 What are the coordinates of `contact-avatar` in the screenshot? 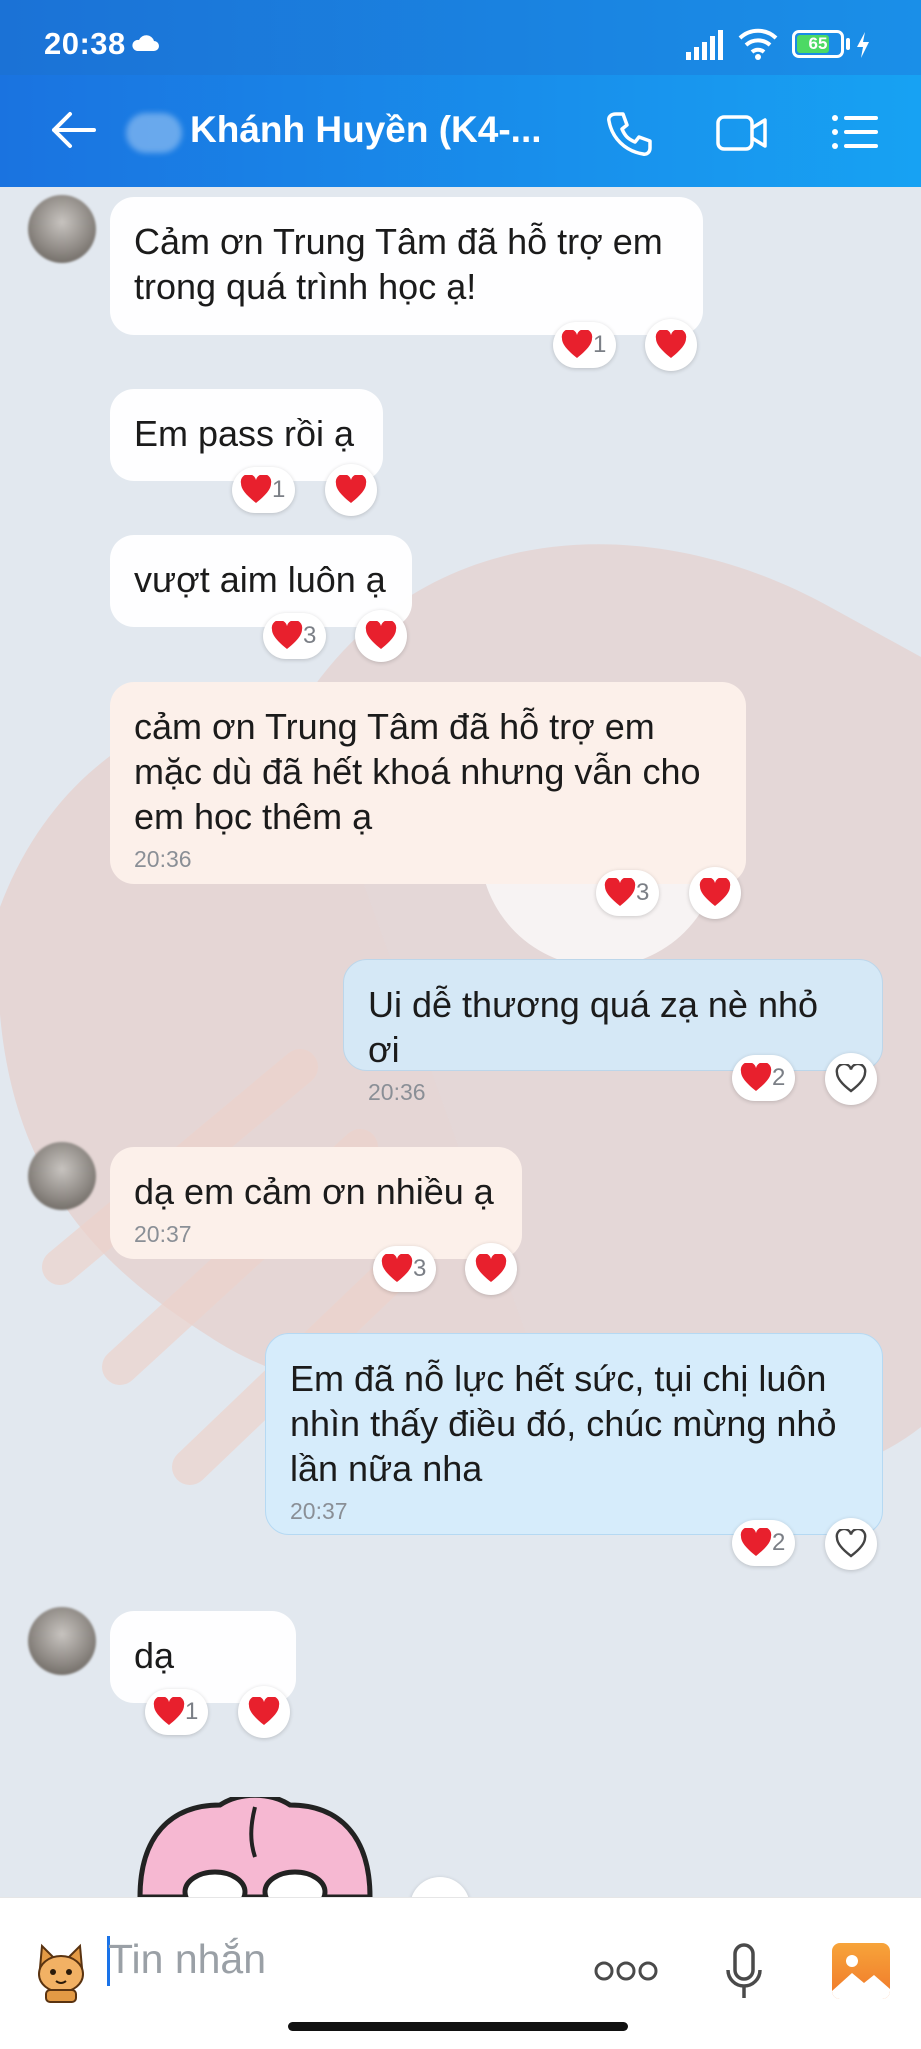 It's located at (154, 133).